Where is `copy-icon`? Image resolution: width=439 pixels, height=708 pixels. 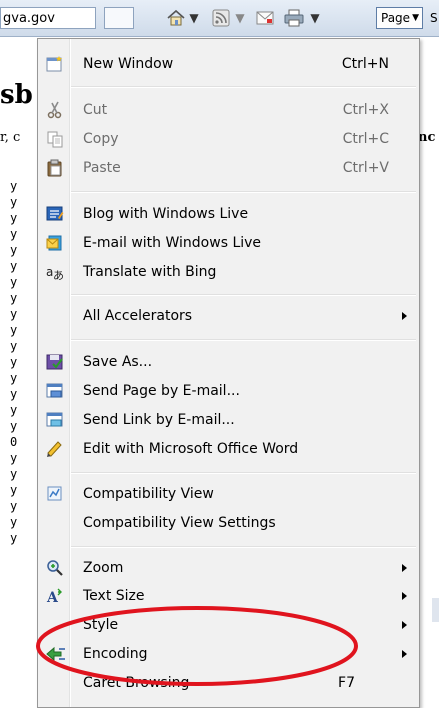
copy-icon is located at coordinates (55, 139).